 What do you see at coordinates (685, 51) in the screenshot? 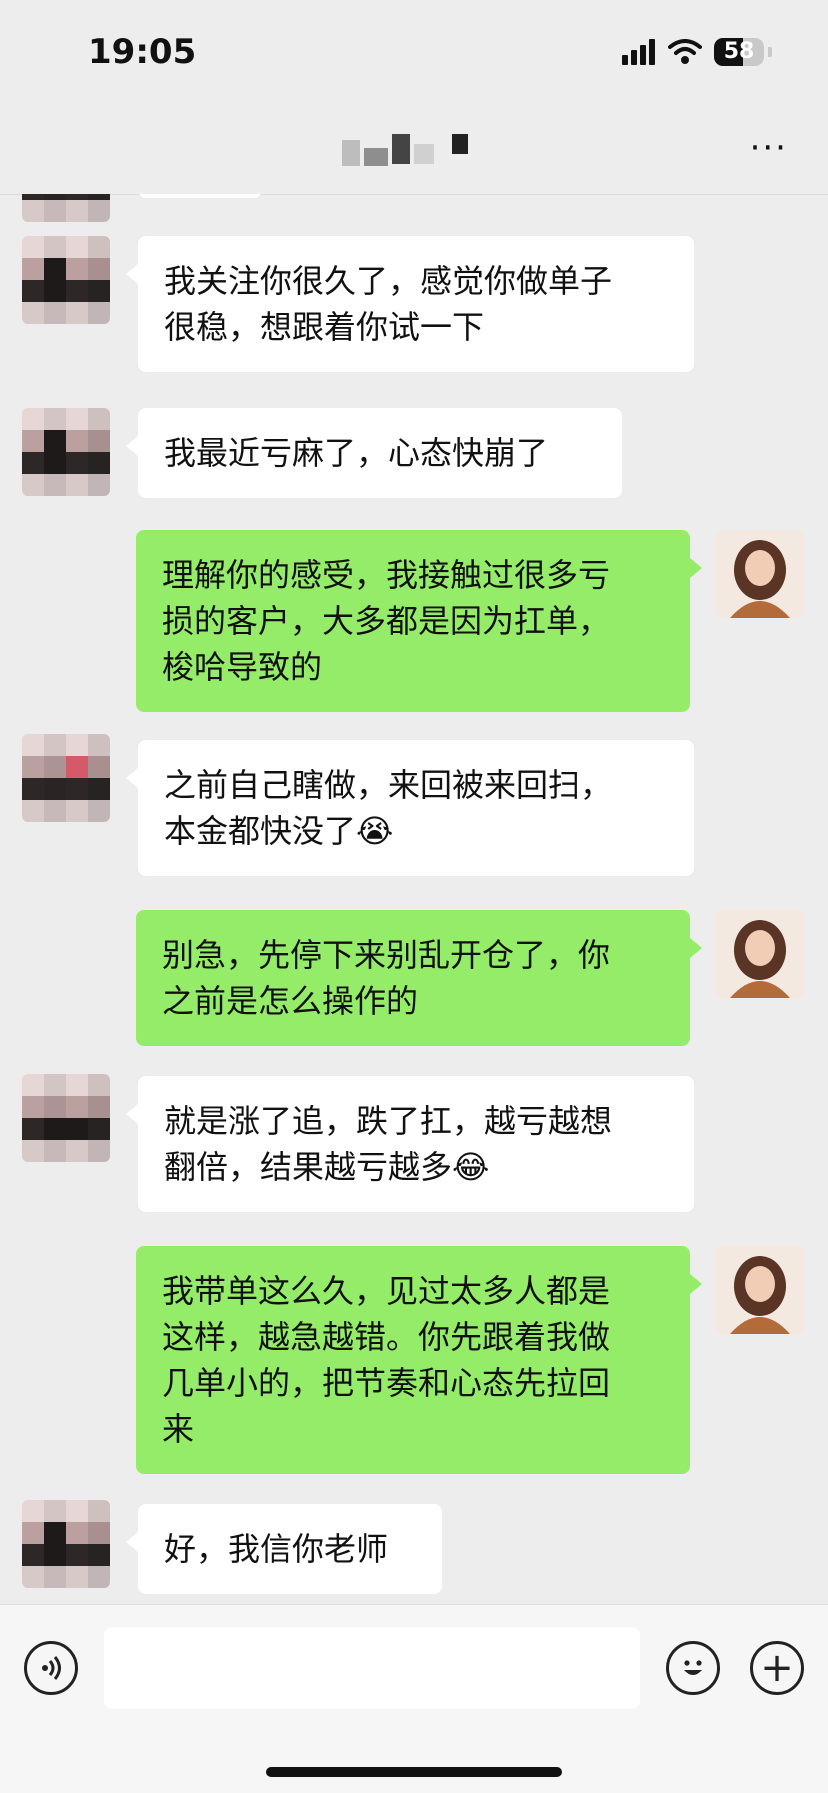
I see `wifi-icon` at bounding box center [685, 51].